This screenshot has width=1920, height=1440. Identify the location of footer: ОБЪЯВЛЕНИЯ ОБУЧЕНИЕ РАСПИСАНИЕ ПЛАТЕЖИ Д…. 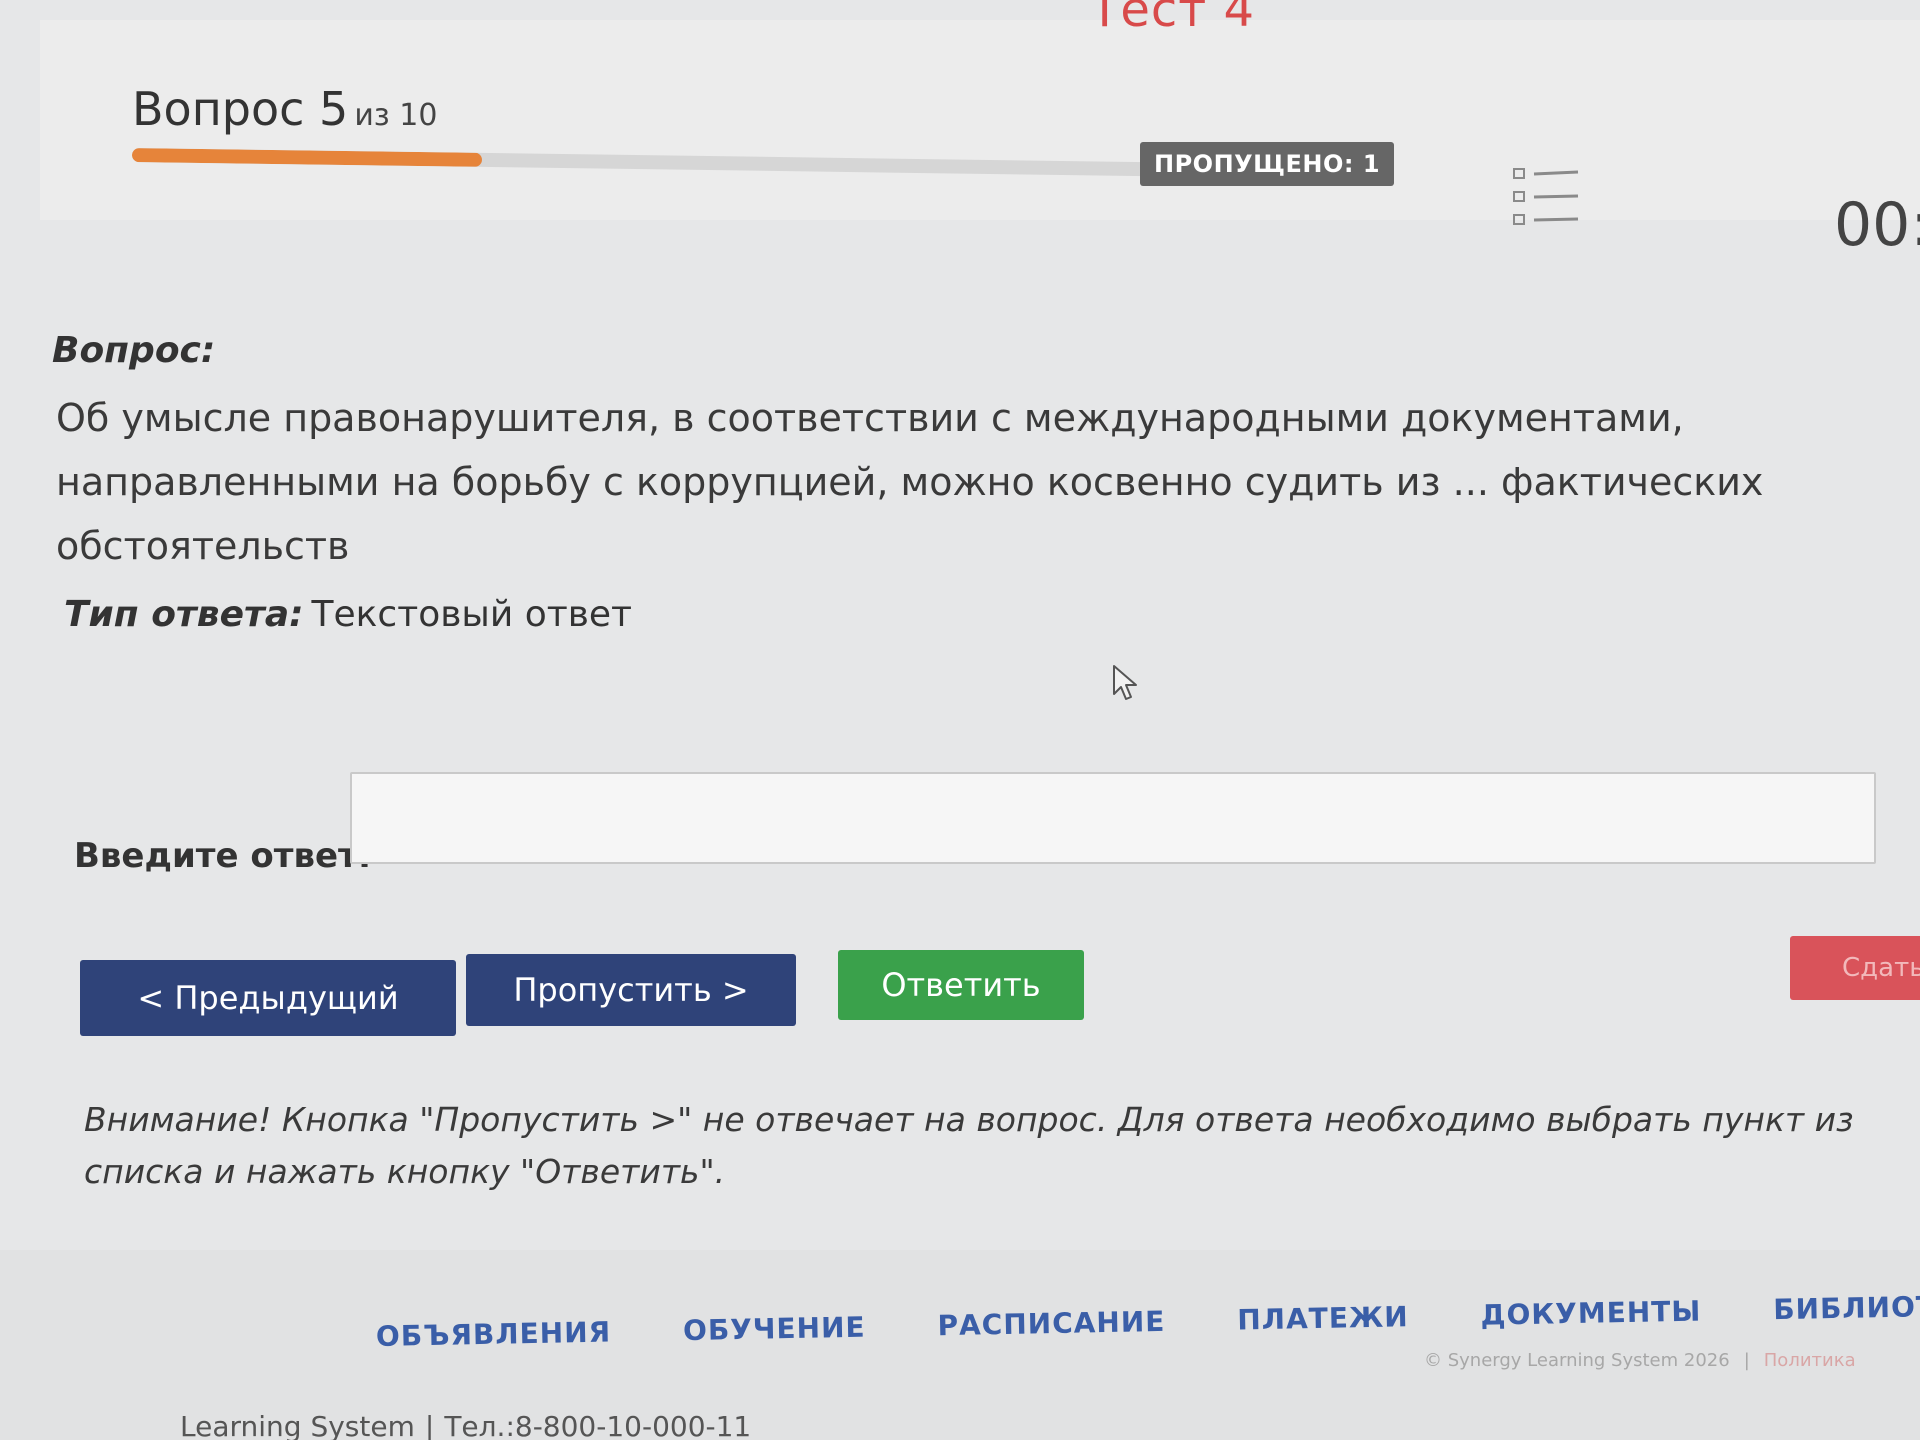
(960, 1345).